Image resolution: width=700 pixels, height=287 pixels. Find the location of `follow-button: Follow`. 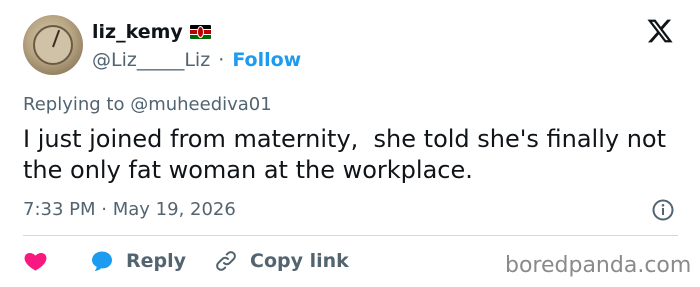

follow-button: Follow is located at coordinates (266, 60).